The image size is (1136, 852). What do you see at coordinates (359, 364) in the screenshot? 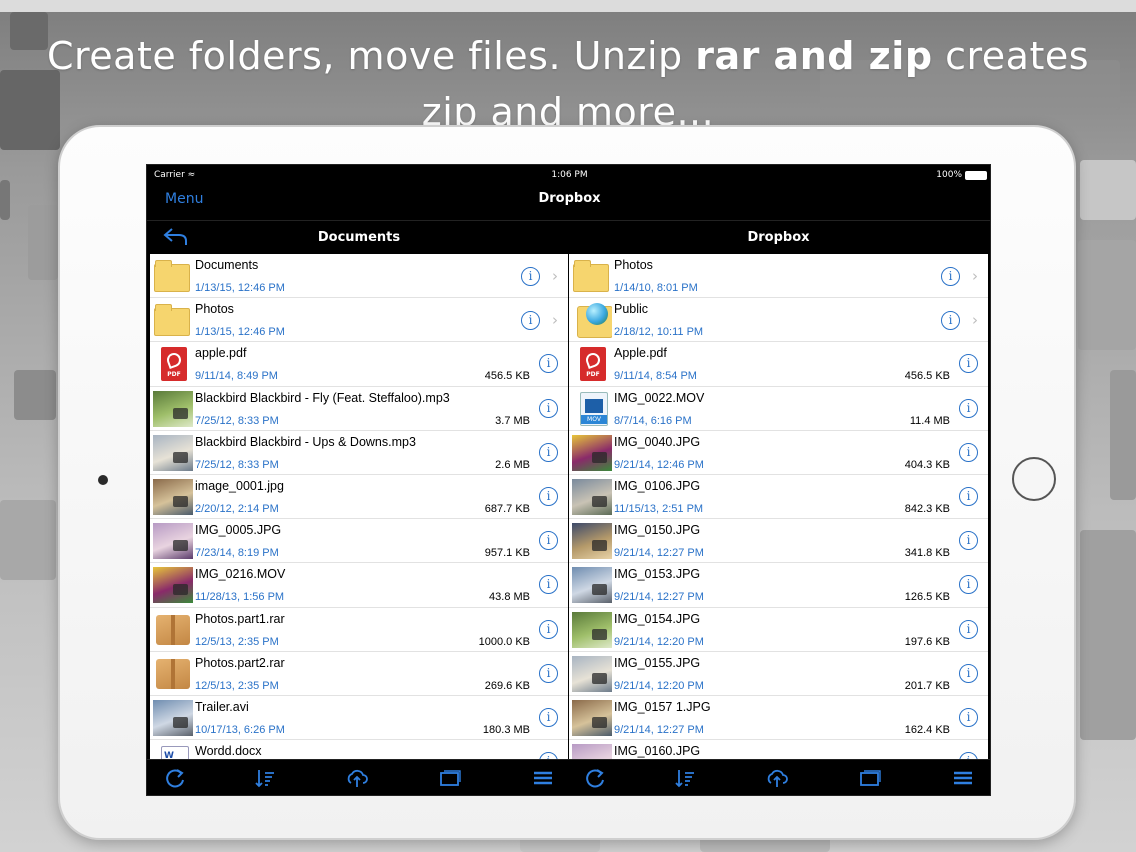
I see `file-row: PDF apple.pdf 9/11/14, 8:49 PM 456.5 KB i` at bounding box center [359, 364].